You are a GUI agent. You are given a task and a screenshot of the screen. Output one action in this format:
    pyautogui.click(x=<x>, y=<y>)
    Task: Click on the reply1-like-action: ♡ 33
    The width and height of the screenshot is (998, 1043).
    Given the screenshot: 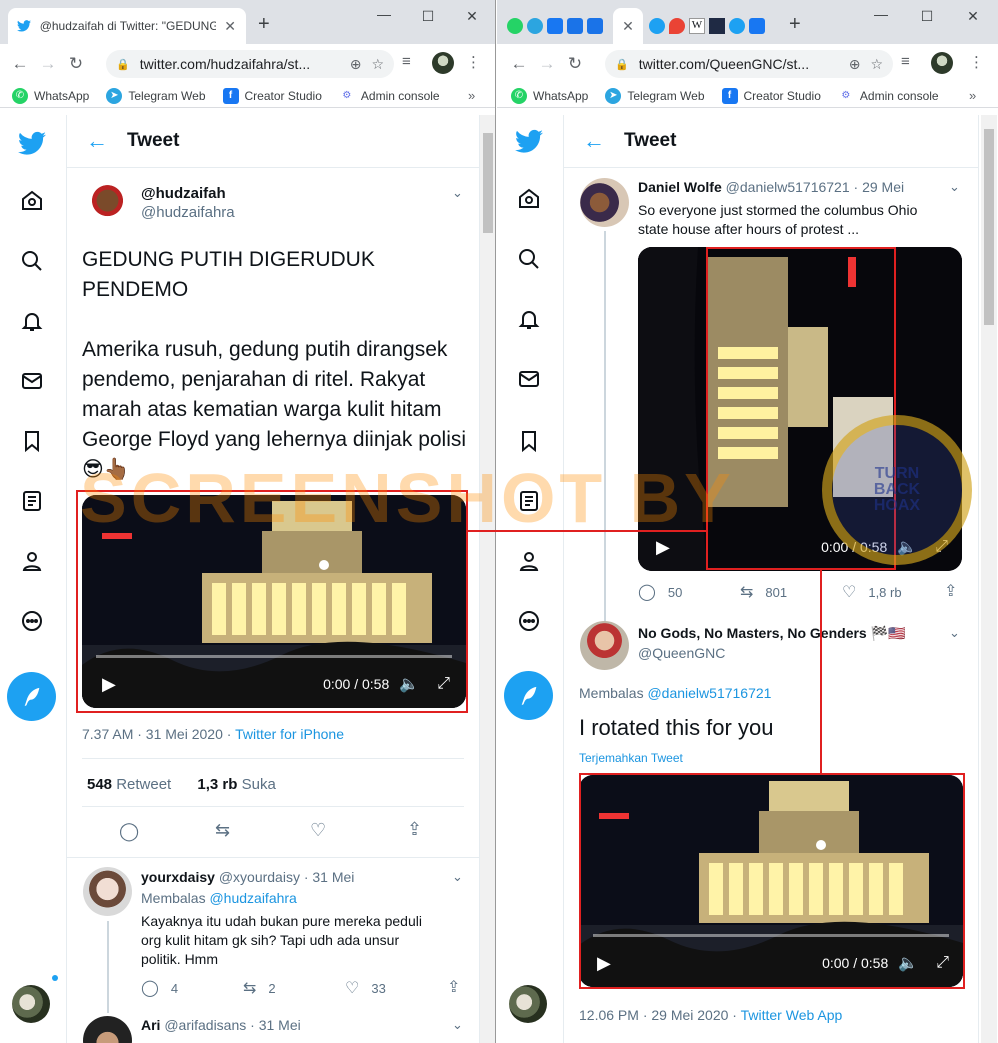 What is the action you would take?
    pyautogui.click(x=365, y=988)
    